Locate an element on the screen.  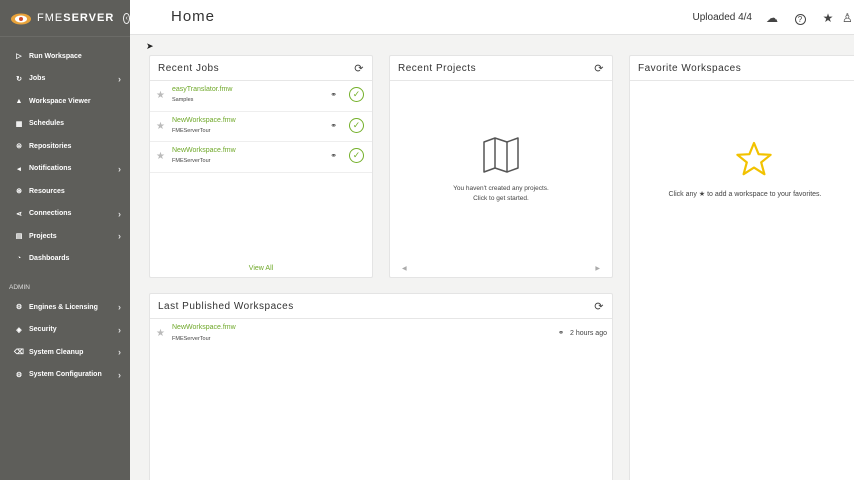
upload-cloud-icon: ☁ is located at coordinates (772, 18).